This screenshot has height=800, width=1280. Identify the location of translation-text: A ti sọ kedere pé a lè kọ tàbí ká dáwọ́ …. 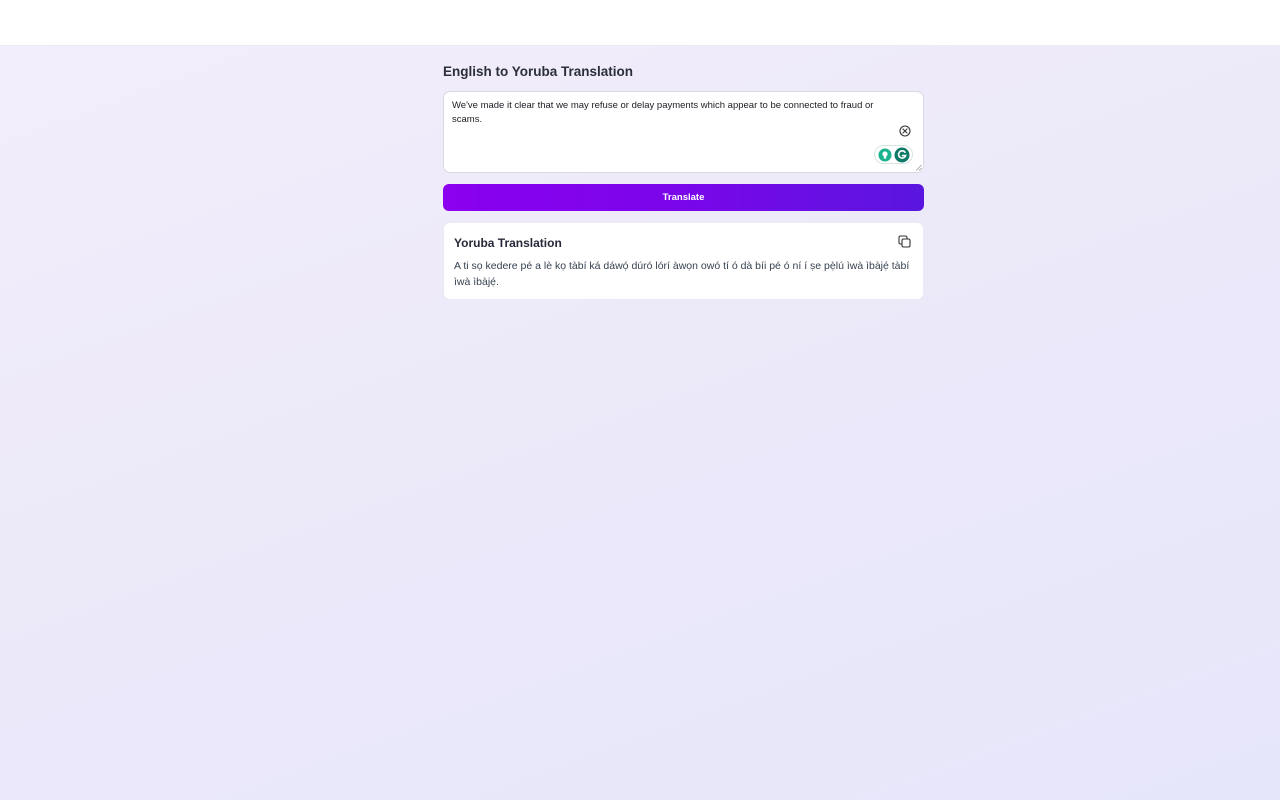
(682, 274).